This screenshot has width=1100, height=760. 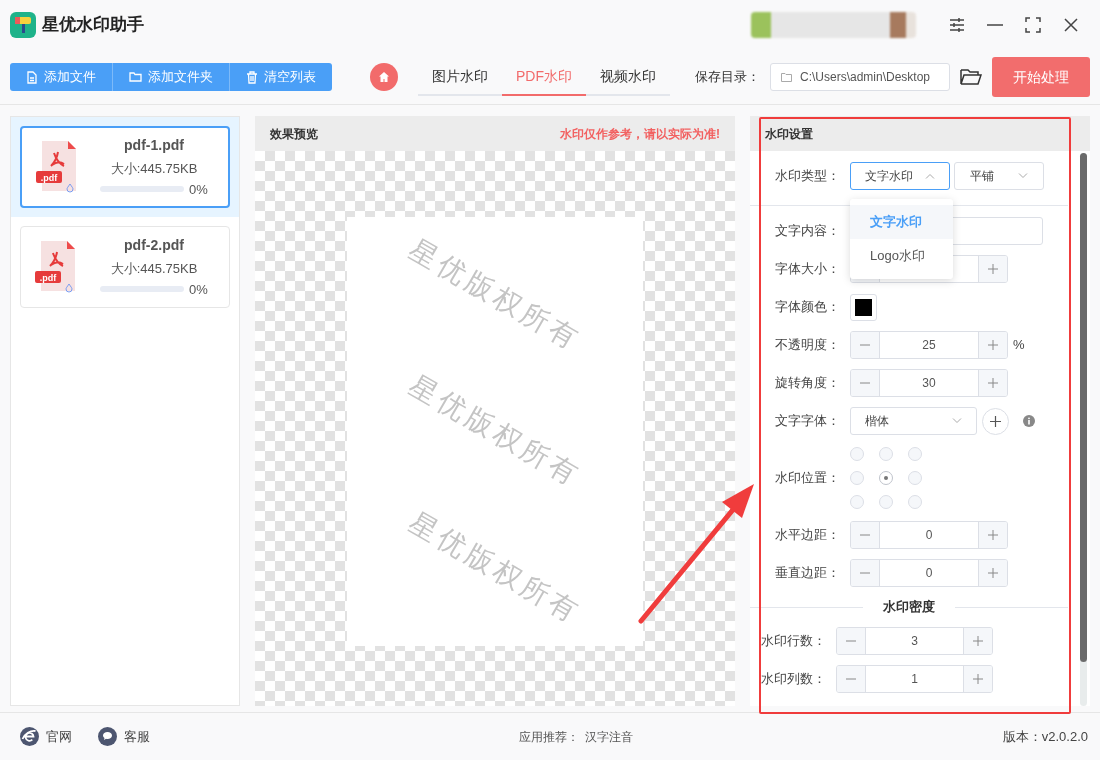 I want to click on field-label: 水印位置：, so click(x=808, y=478).